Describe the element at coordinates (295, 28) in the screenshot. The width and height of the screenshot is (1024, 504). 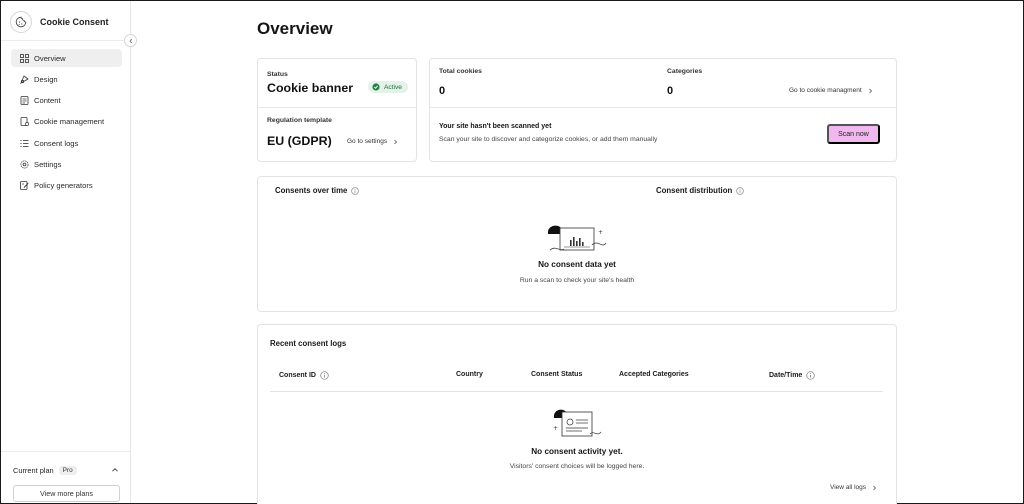
I see `page-title: Overview` at that location.